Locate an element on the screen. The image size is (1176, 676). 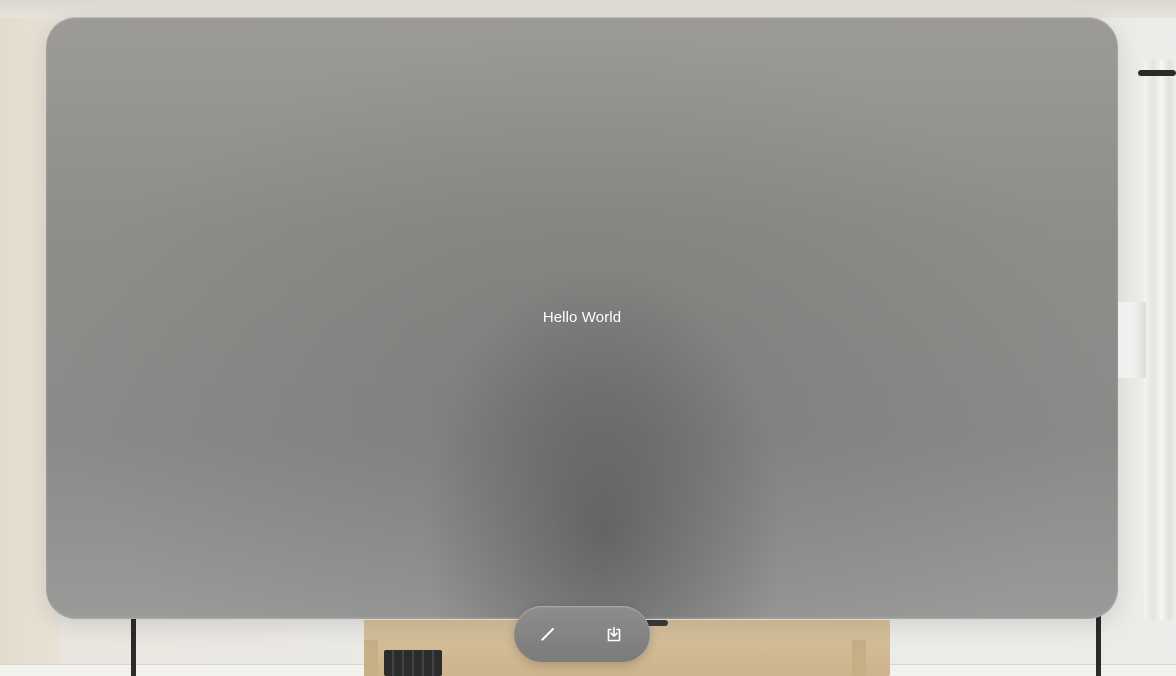
download-icon is located at coordinates (614, 634).